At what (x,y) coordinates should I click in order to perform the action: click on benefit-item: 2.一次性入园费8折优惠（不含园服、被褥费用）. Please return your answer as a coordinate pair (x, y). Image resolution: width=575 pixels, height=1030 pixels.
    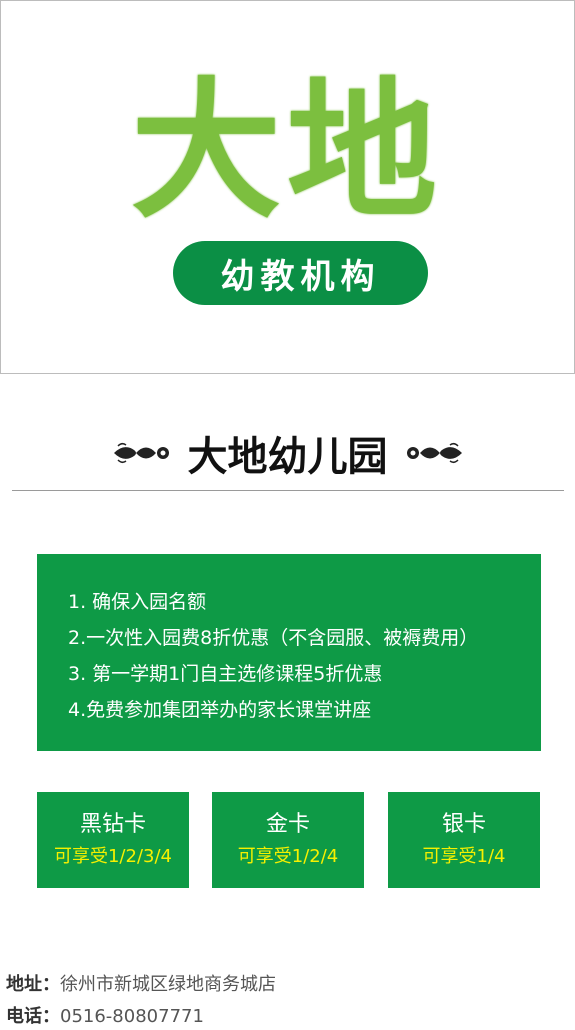
    Looking at the image, I should click on (273, 638).